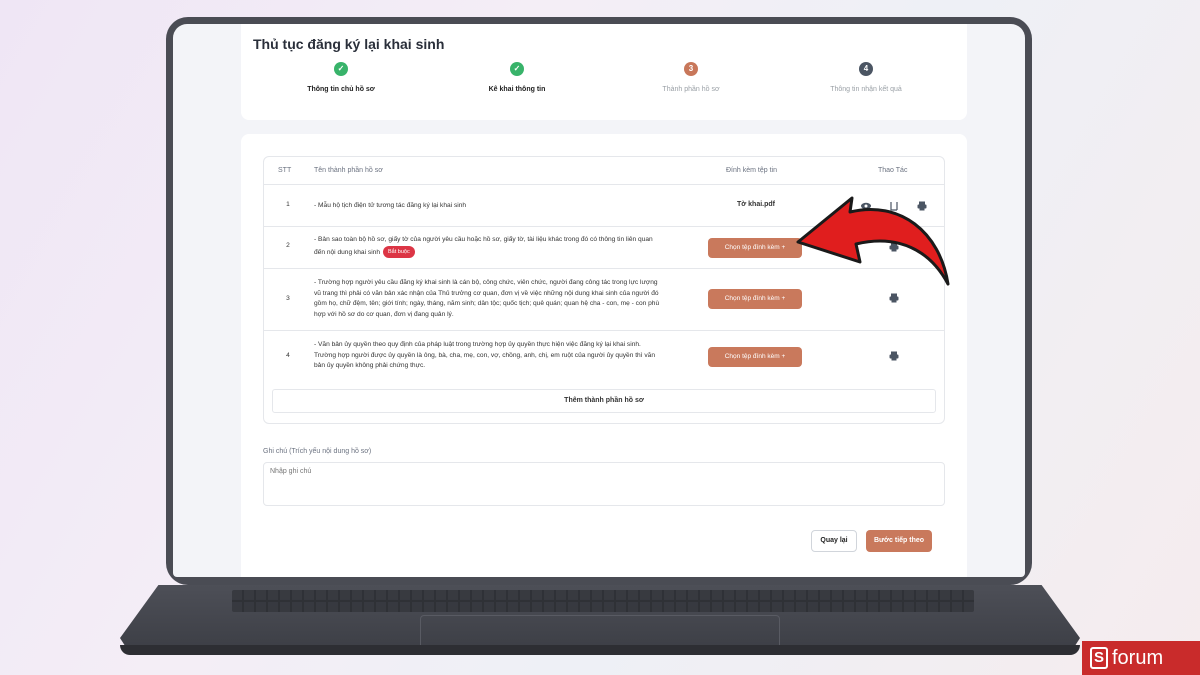  I want to click on step-number: 4, so click(866, 69).